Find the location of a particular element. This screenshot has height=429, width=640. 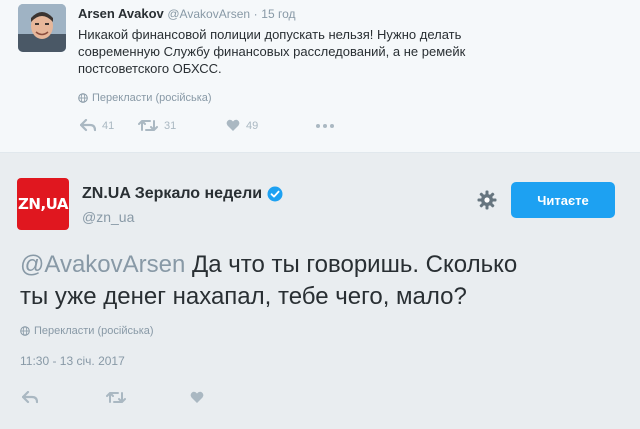

reply-button: 41 is located at coordinates (109, 125).